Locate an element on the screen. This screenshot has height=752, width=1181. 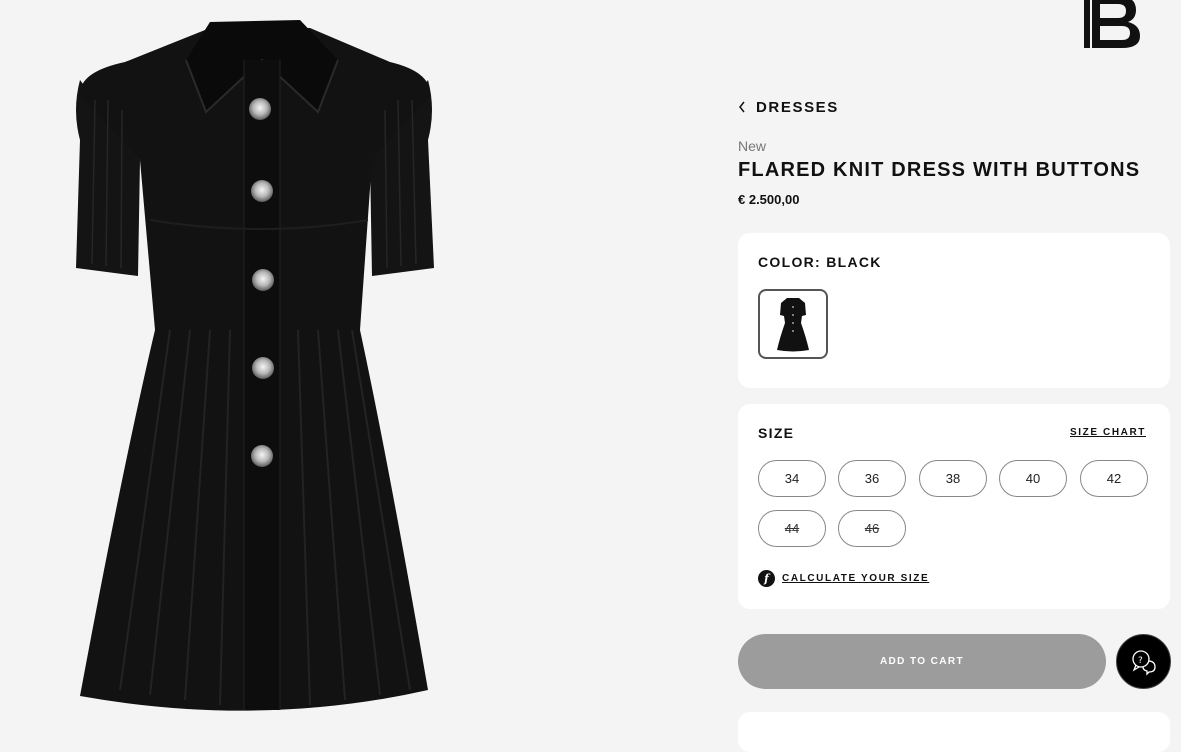
placket is located at coordinates (262, 385).